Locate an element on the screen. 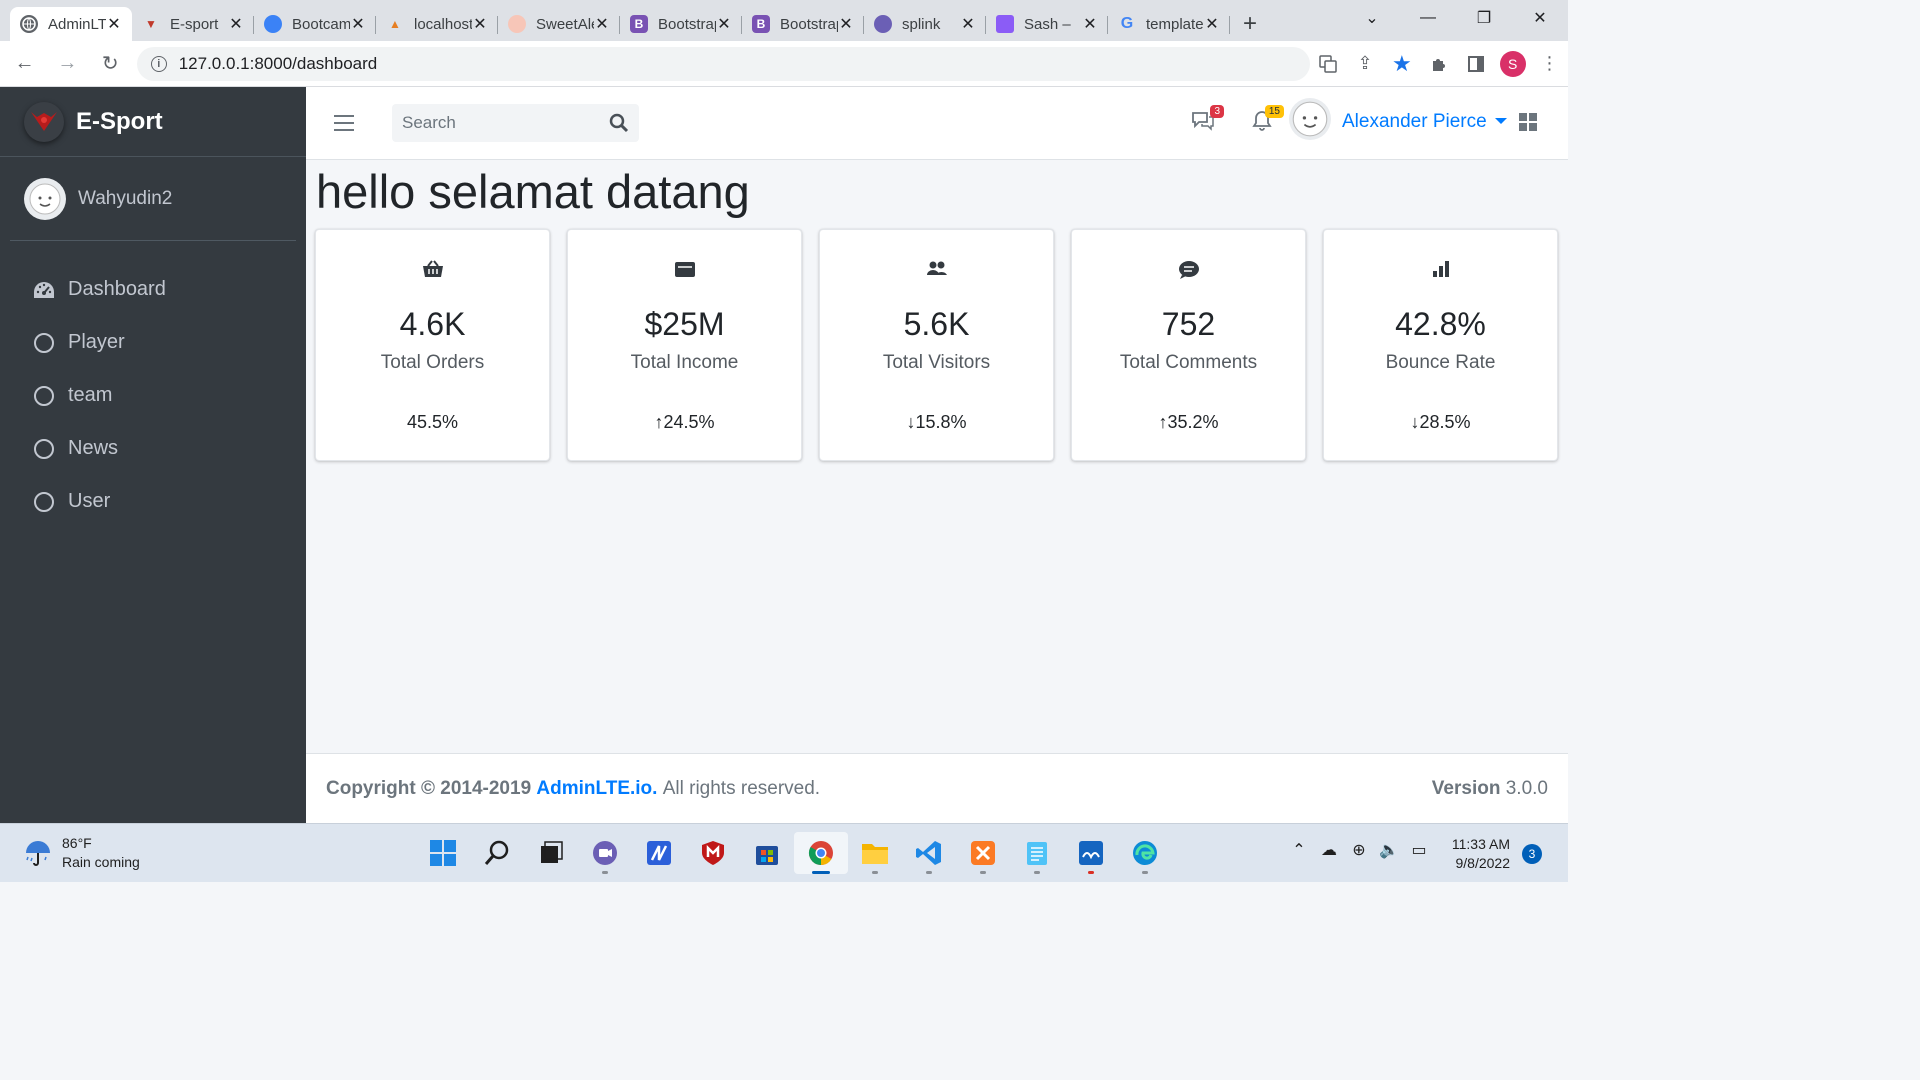 The image size is (1920, 1080). stat-card-visitors: 5.6K Total Visitors ↓15.8% is located at coordinates (936, 345).